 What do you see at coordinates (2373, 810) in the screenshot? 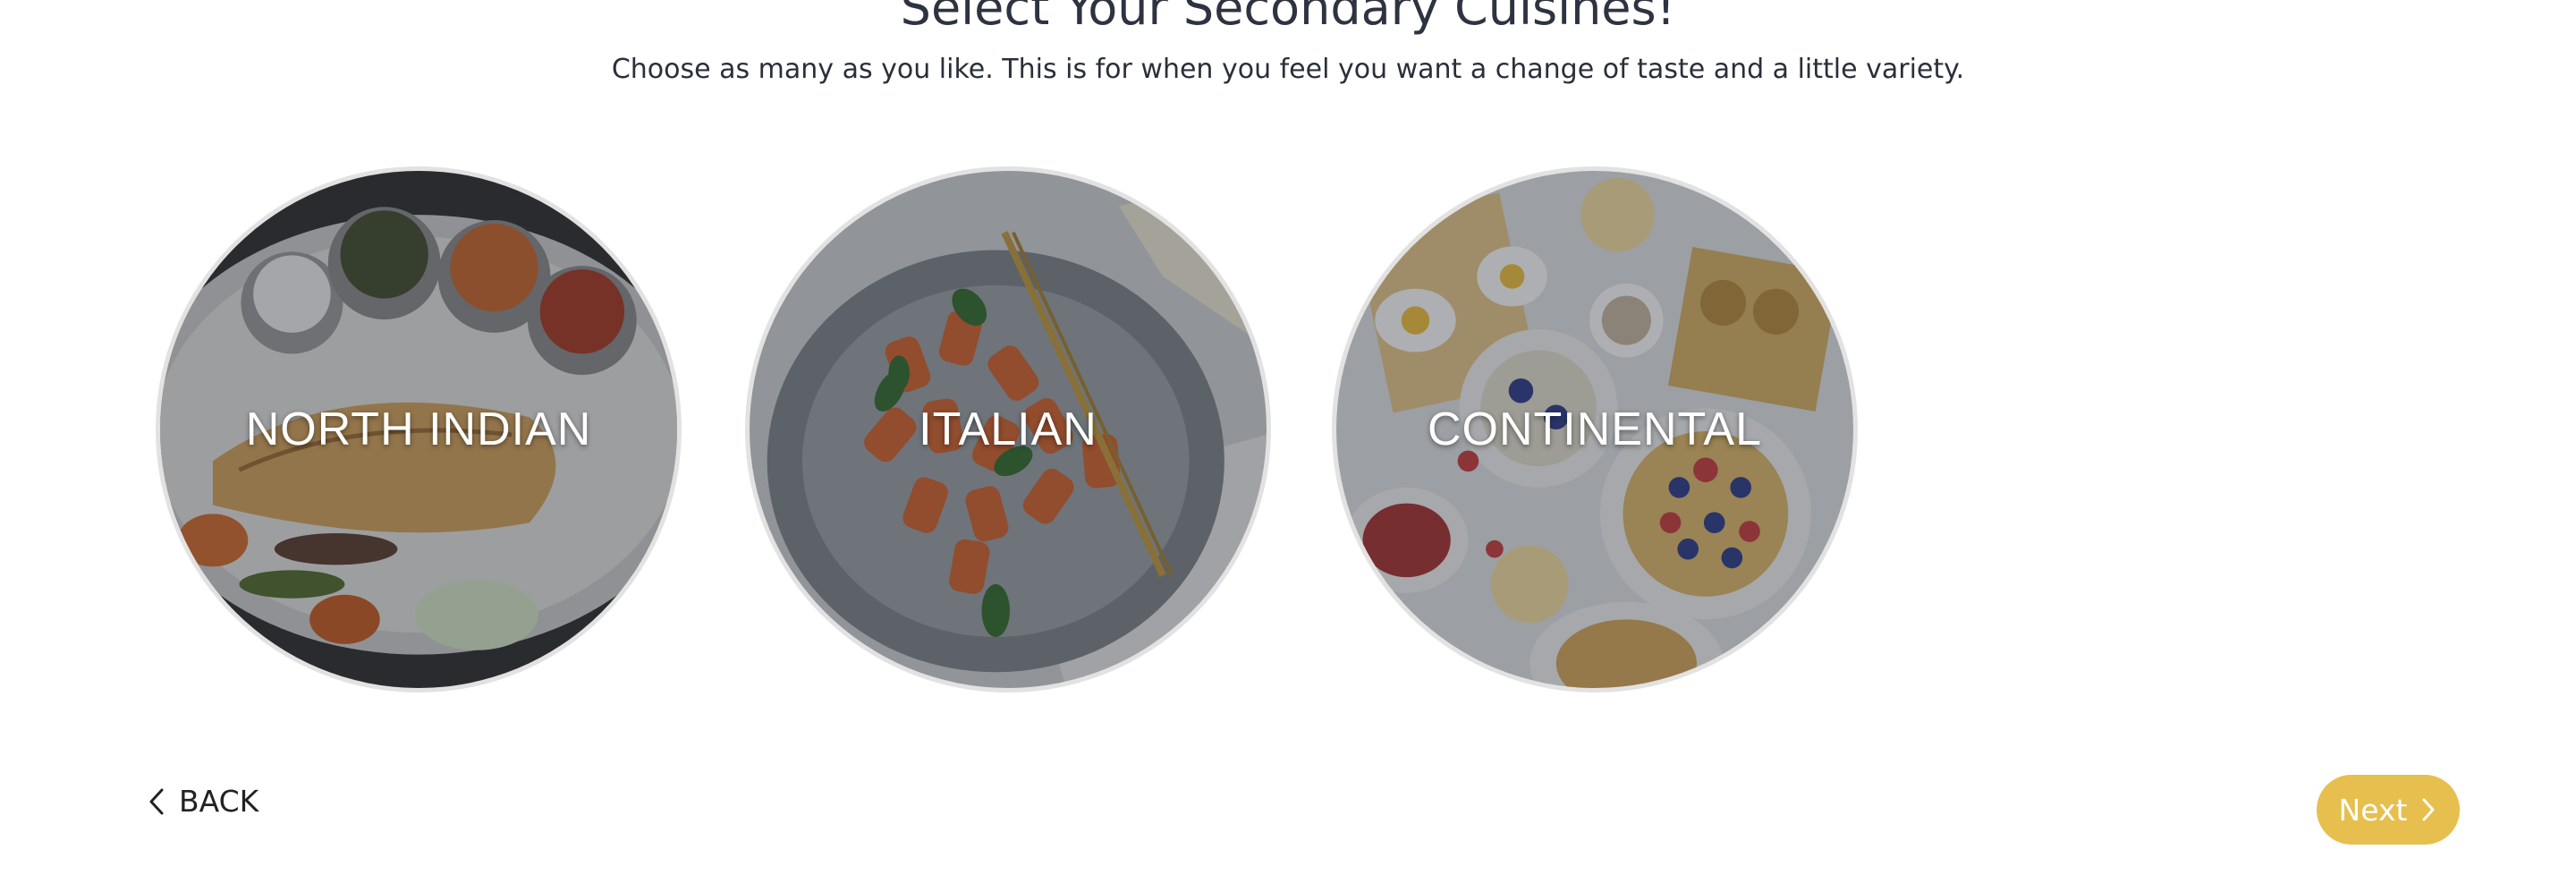
I see `next-label: Next` at bounding box center [2373, 810].